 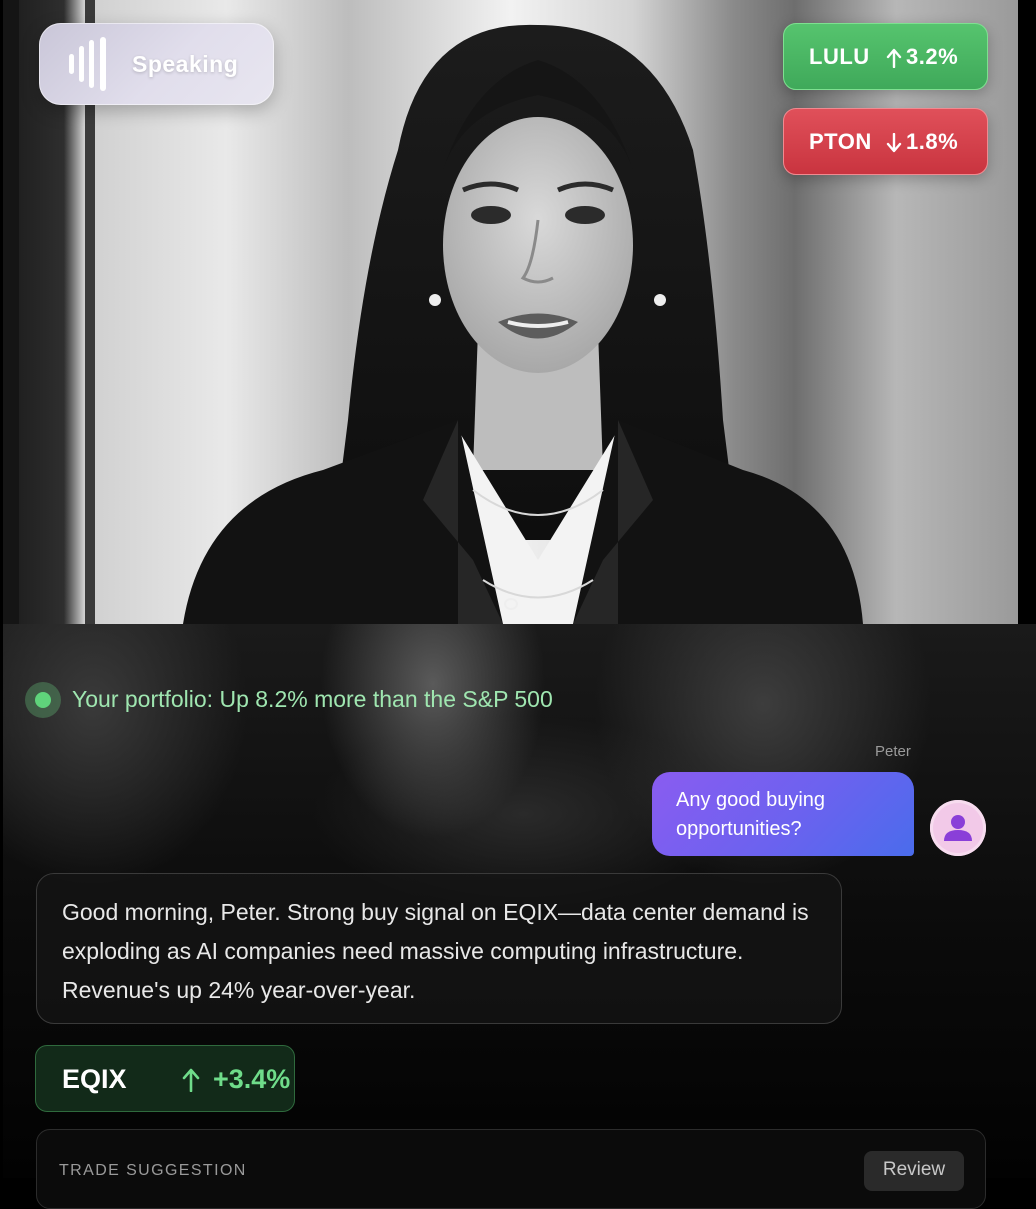 I want to click on message-sender-name: Peter, so click(x=893, y=751).